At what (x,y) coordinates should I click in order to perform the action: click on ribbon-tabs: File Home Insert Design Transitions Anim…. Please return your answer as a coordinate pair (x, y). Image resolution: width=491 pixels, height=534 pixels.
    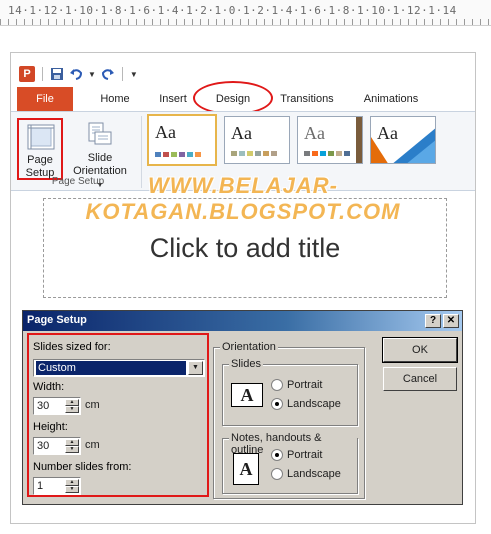
    Looking at the image, I should click on (247, 98).